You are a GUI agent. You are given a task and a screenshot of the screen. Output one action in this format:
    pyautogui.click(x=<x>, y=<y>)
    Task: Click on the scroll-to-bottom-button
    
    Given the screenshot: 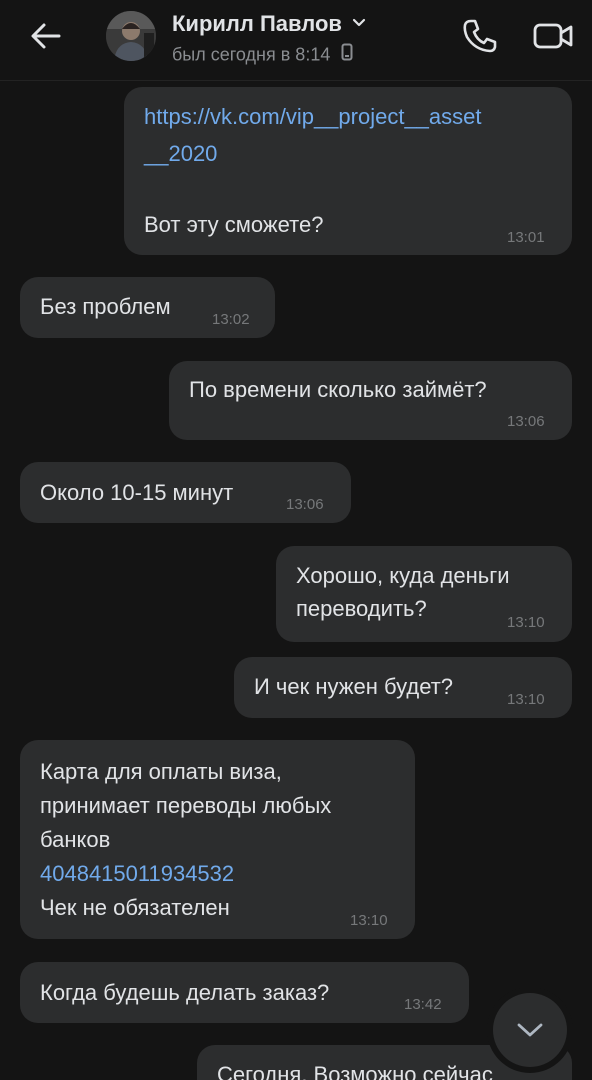 What is the action you would take?
    pyautogui.click(x=530, y=1030)
    